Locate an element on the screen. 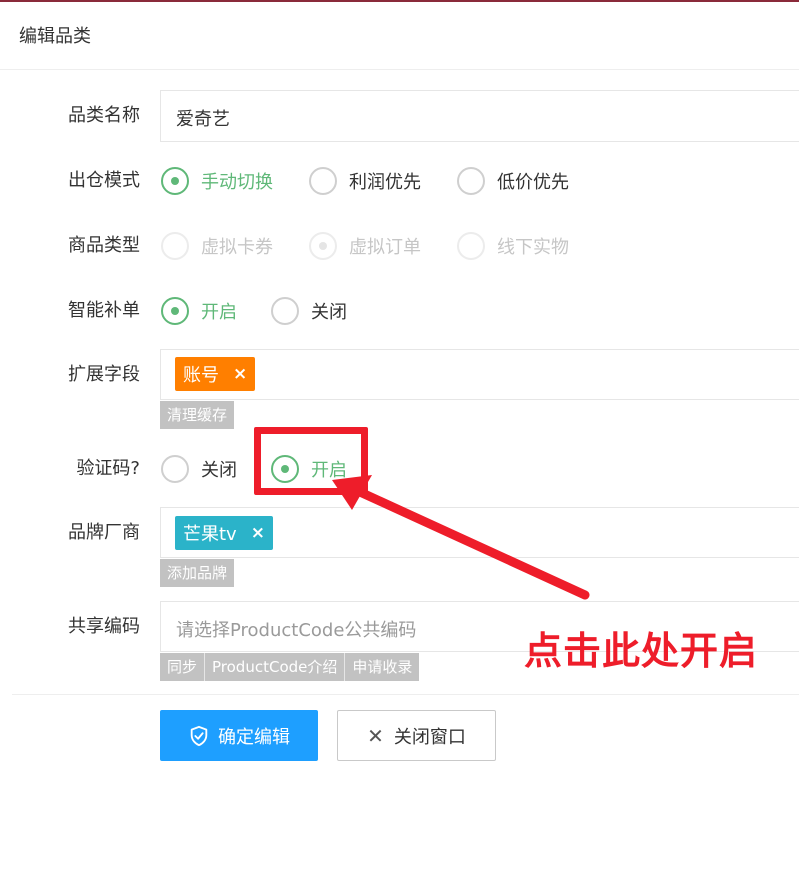  radio-label: 虚拟订单 is located at coordinates (385, 247).